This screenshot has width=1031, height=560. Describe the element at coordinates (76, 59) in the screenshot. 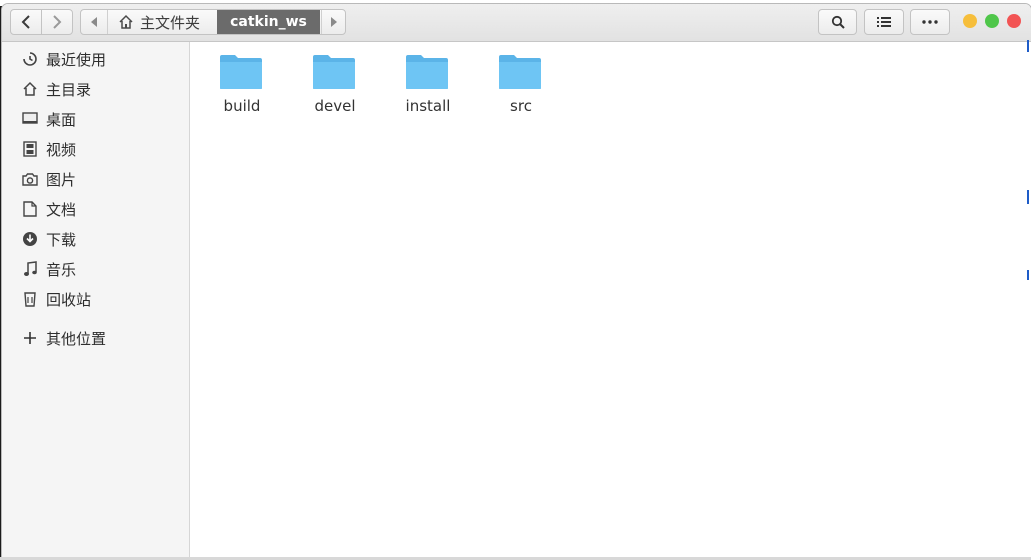

I see `sidebar-item-label: 最近使用` at that location.